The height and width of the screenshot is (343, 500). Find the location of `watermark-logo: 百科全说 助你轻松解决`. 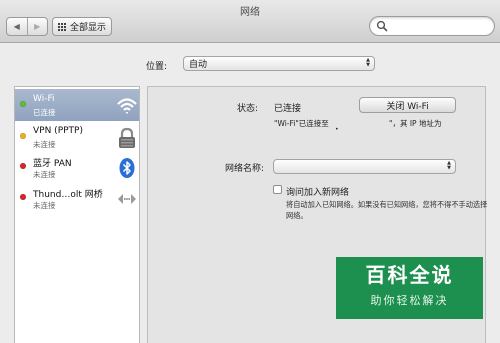

watermark-logo: 百科全说 助你轻松解决 is located at coordinates (409, 288).